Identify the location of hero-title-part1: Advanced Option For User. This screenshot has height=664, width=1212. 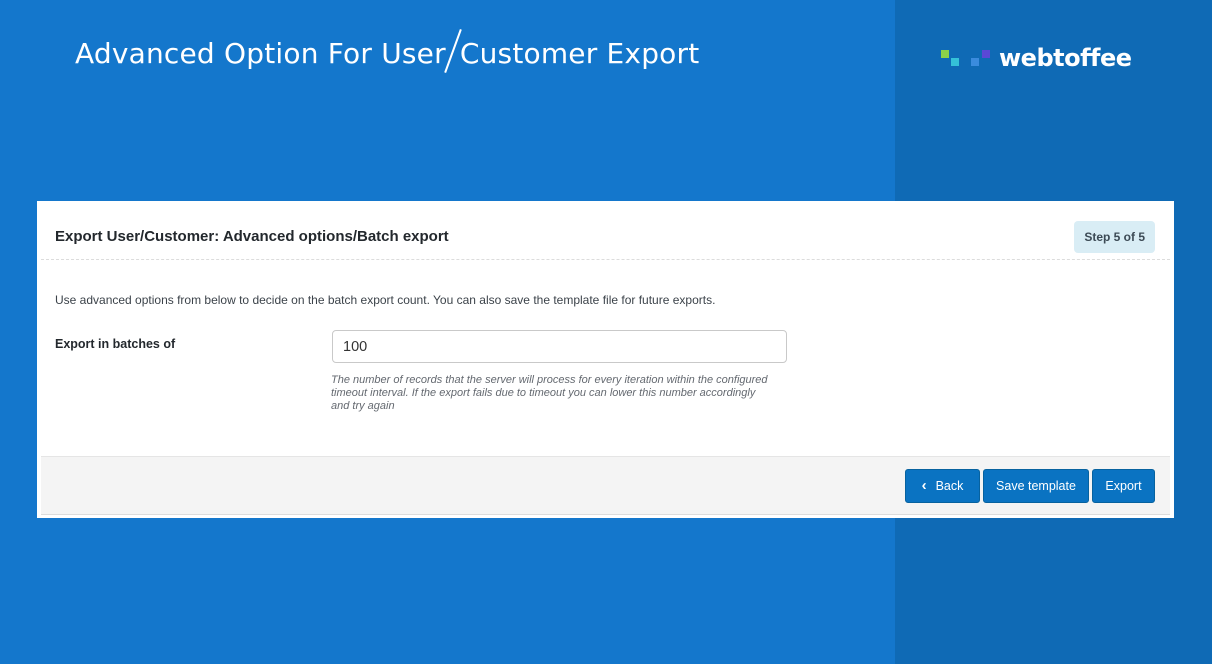
(260, 53).